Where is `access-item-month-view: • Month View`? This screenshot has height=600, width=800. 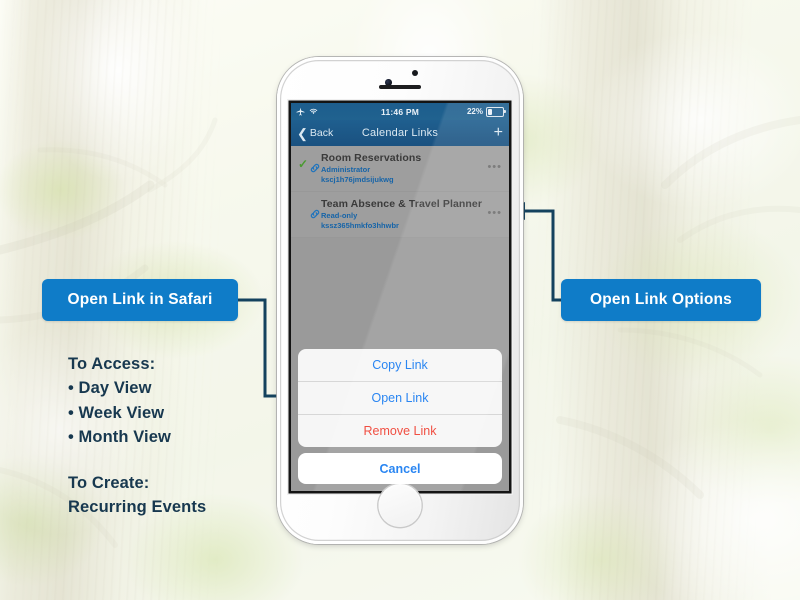 access-item-month-view: • Month View is located at coordinates (119, 436).